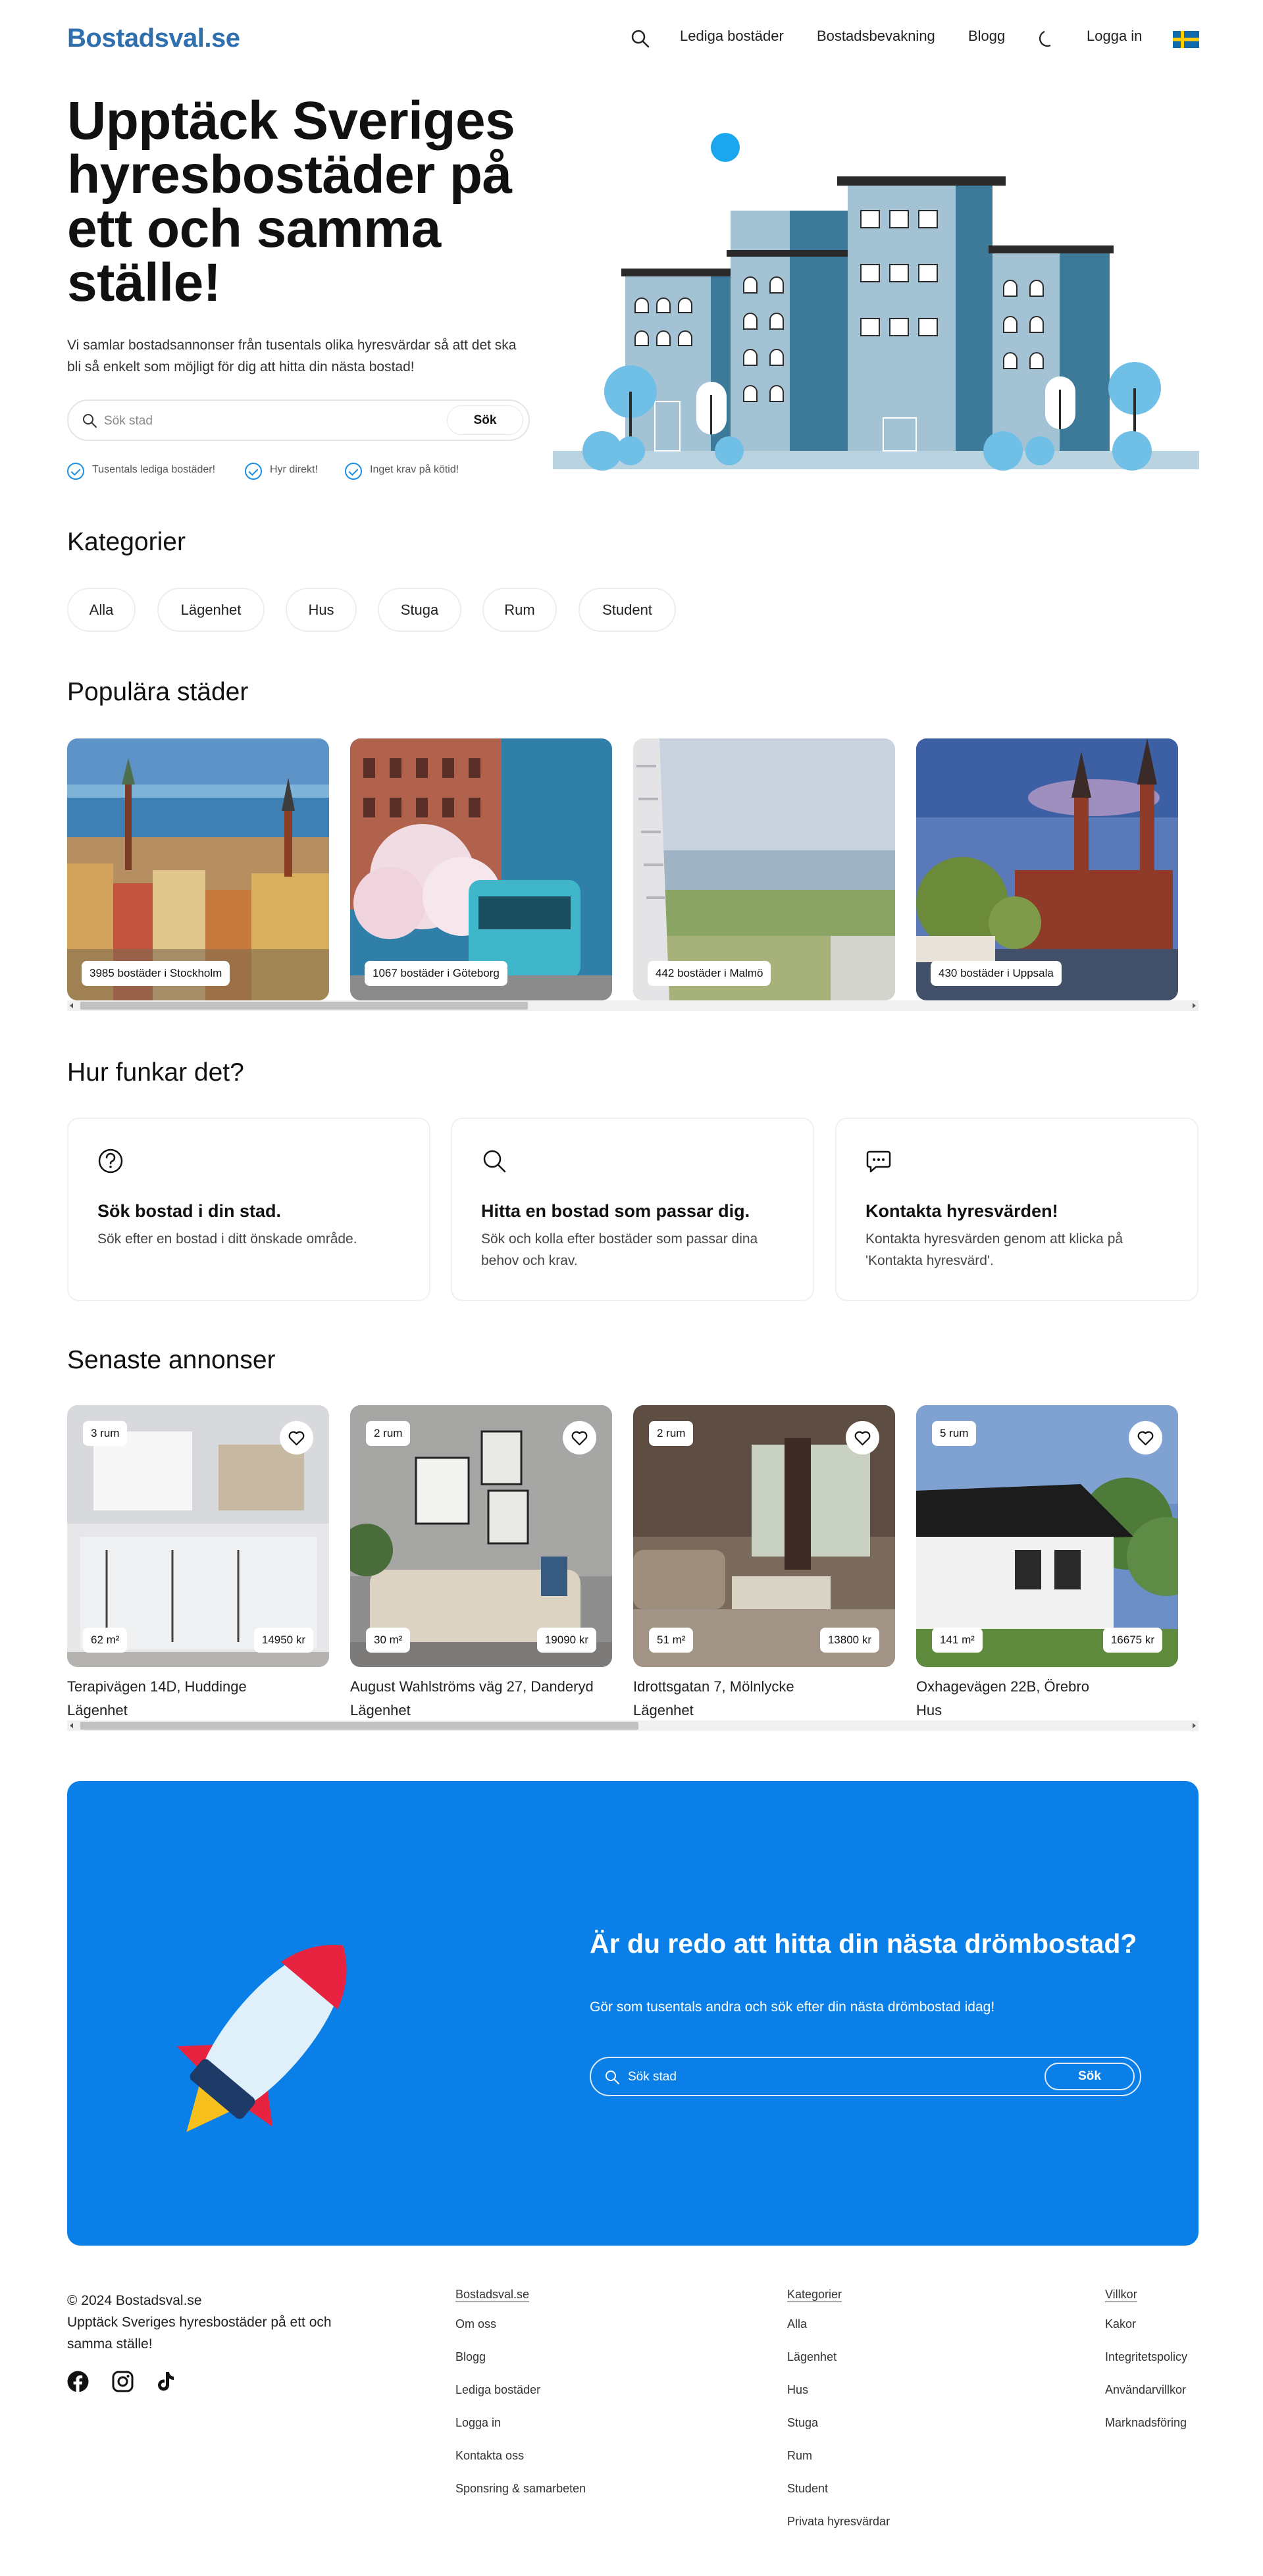 The image size is (1263, 2576). I want to click on footer-column-title: Kategorier, so click(838, 2295).